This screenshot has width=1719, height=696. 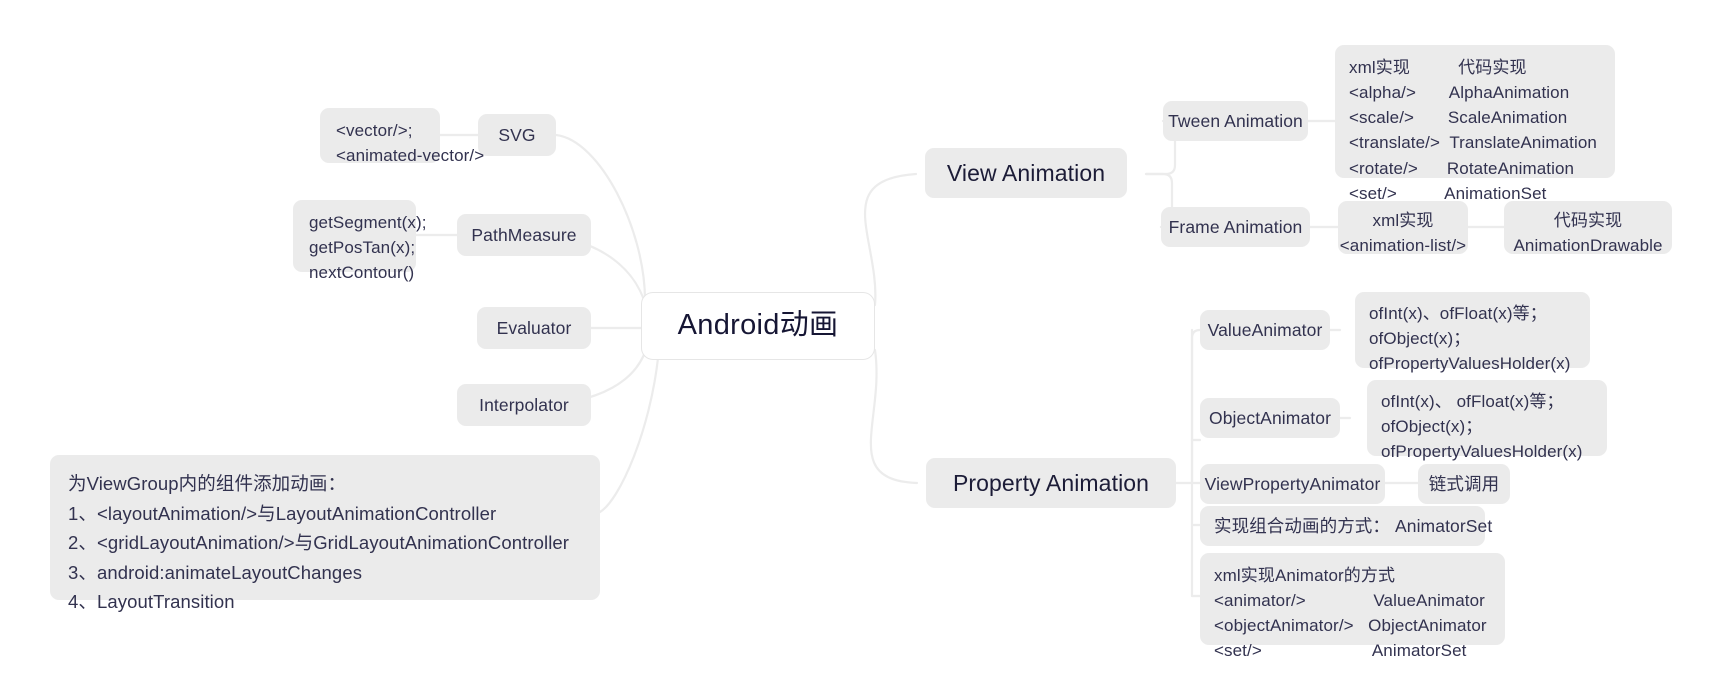 I want to click on node-animator-set: 实现组合动画的方式： AnimatorSet, so click(x=1346, y=526).